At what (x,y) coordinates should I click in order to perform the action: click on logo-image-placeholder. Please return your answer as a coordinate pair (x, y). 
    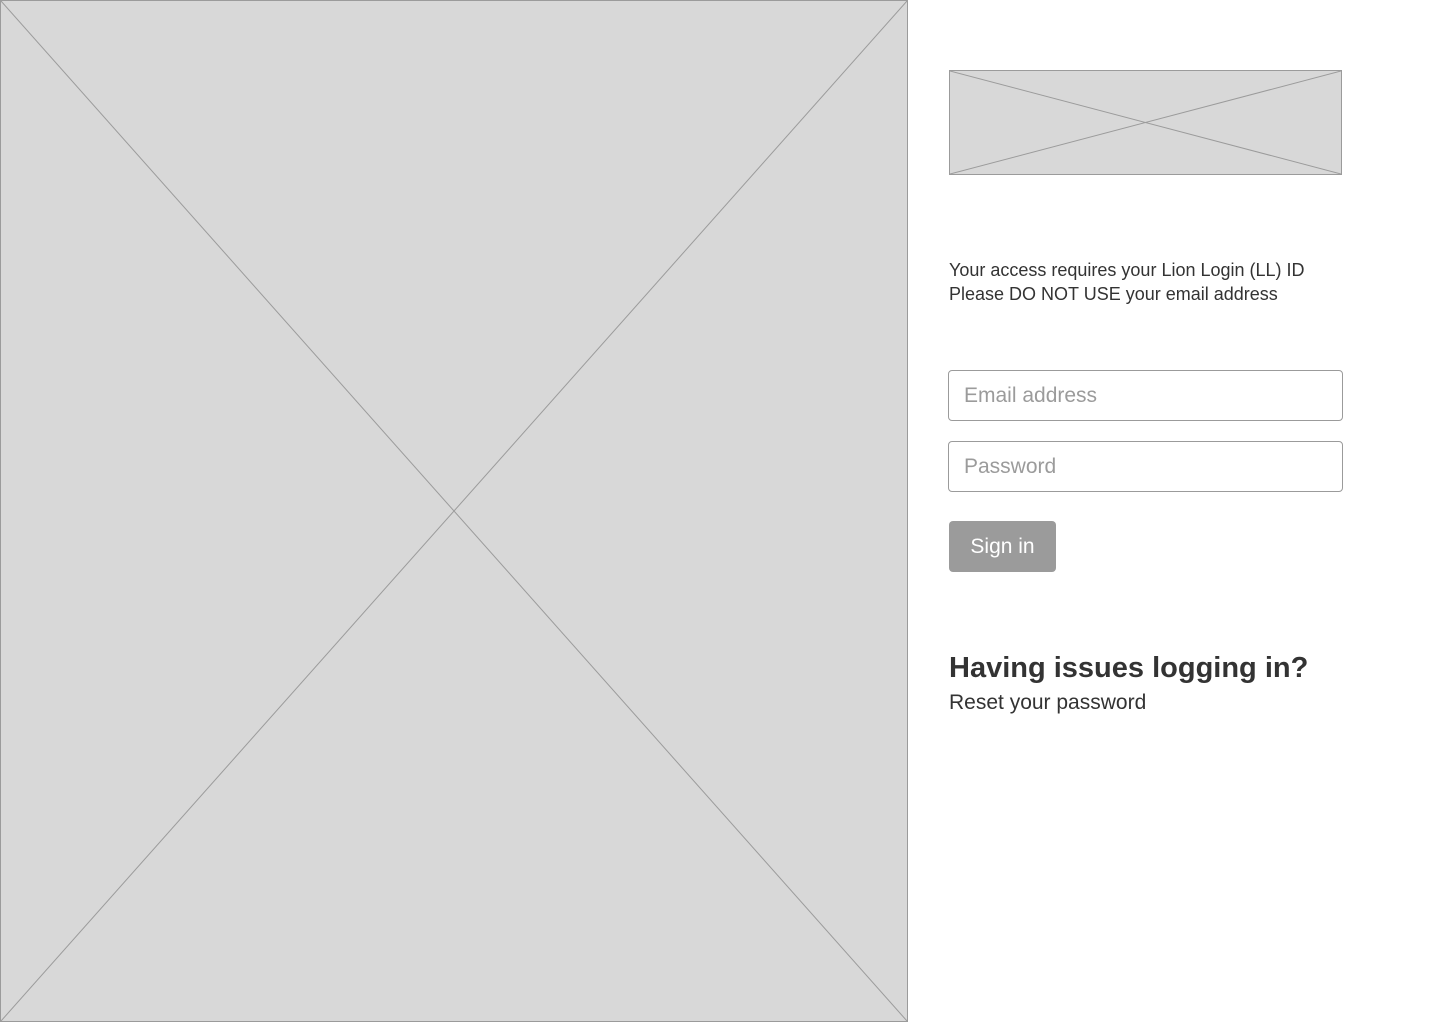
    Looking at the image, I should click on (1145, 122).